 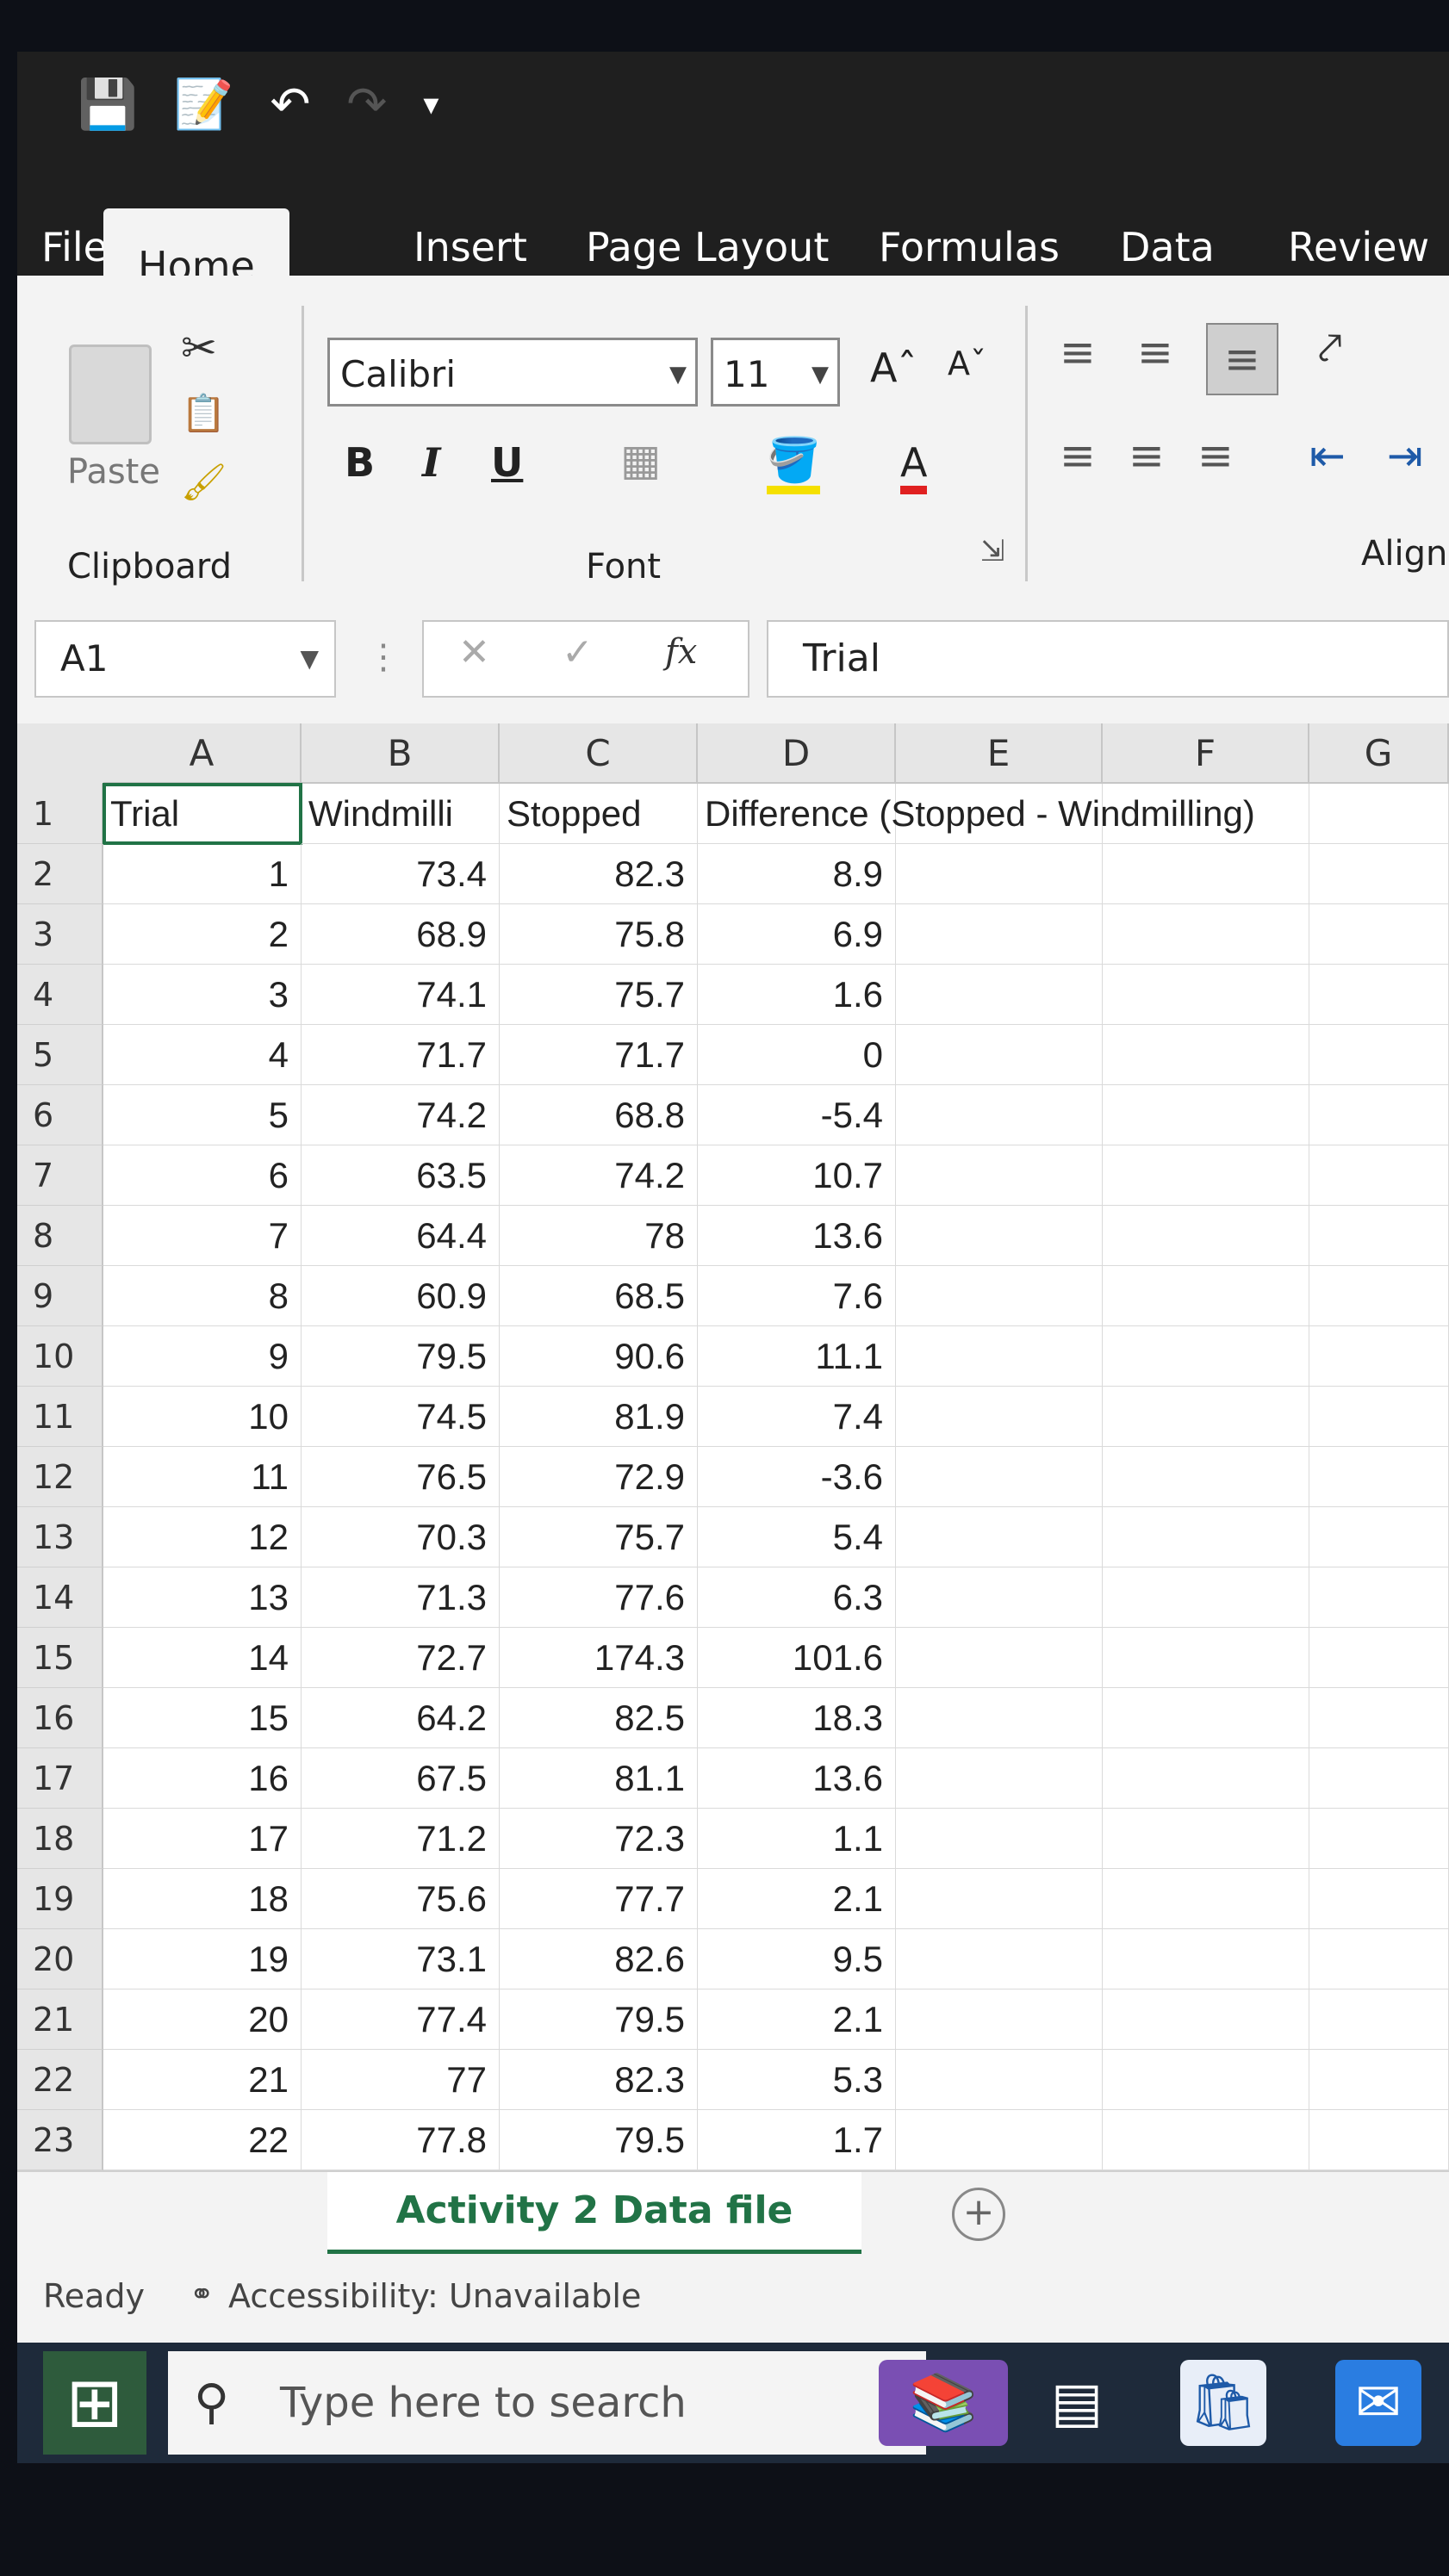 What do you see at coordinates (797, 1417) in the screenshot?
I see `cell: 7.4` at bounding box center [797, 1417].